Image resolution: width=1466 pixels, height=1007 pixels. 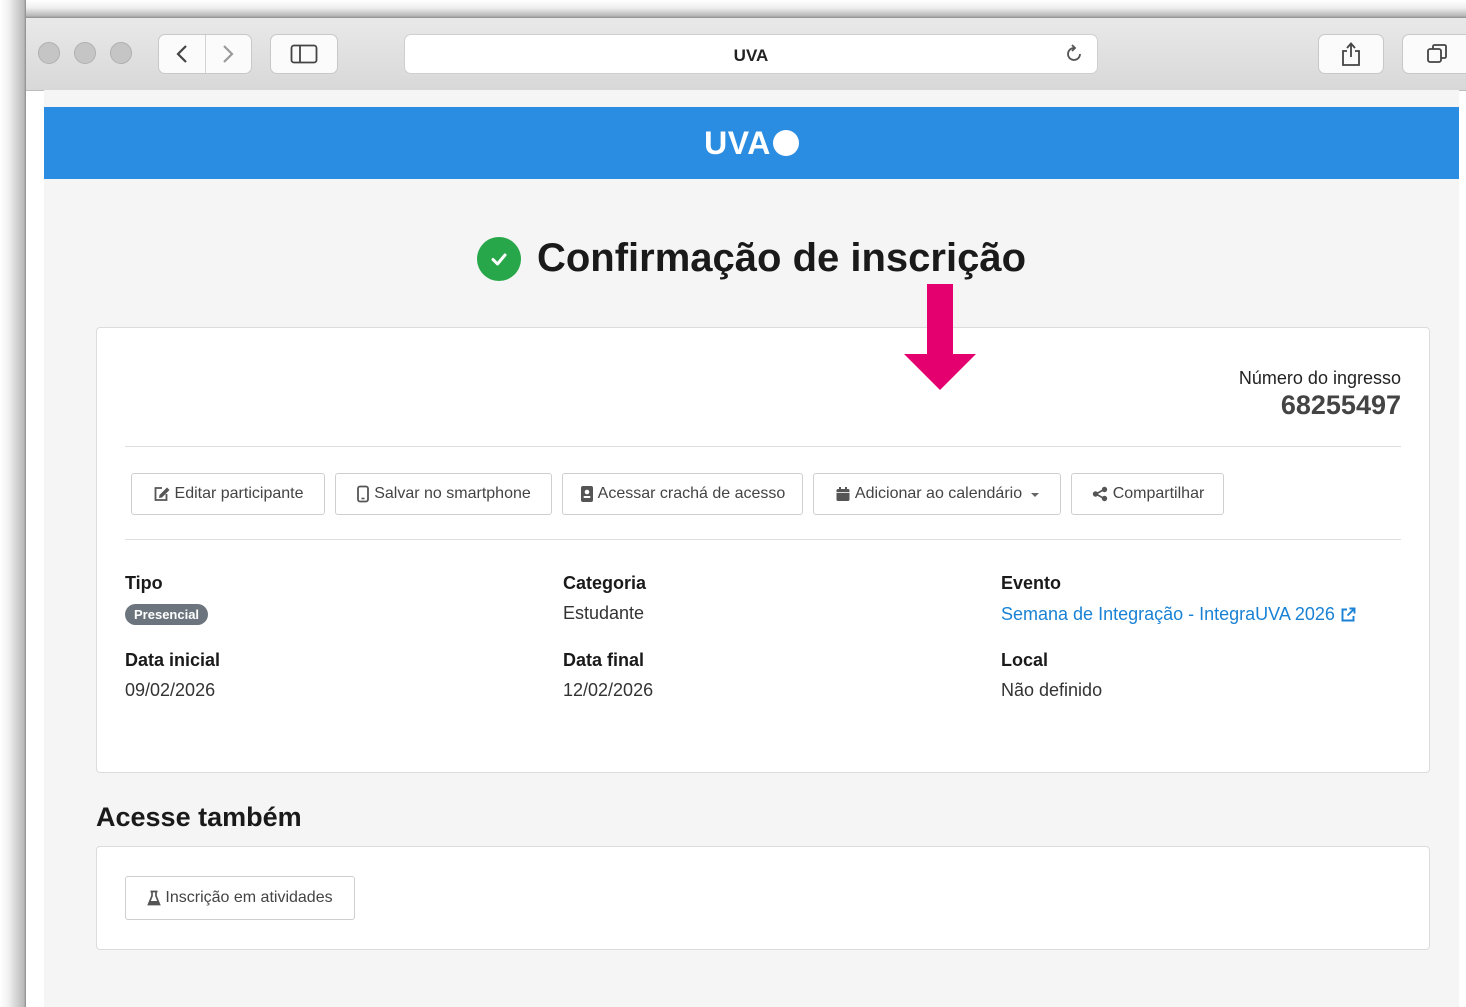 I want to click on share-label: Compartilhar, so click(x=1158, y=493).